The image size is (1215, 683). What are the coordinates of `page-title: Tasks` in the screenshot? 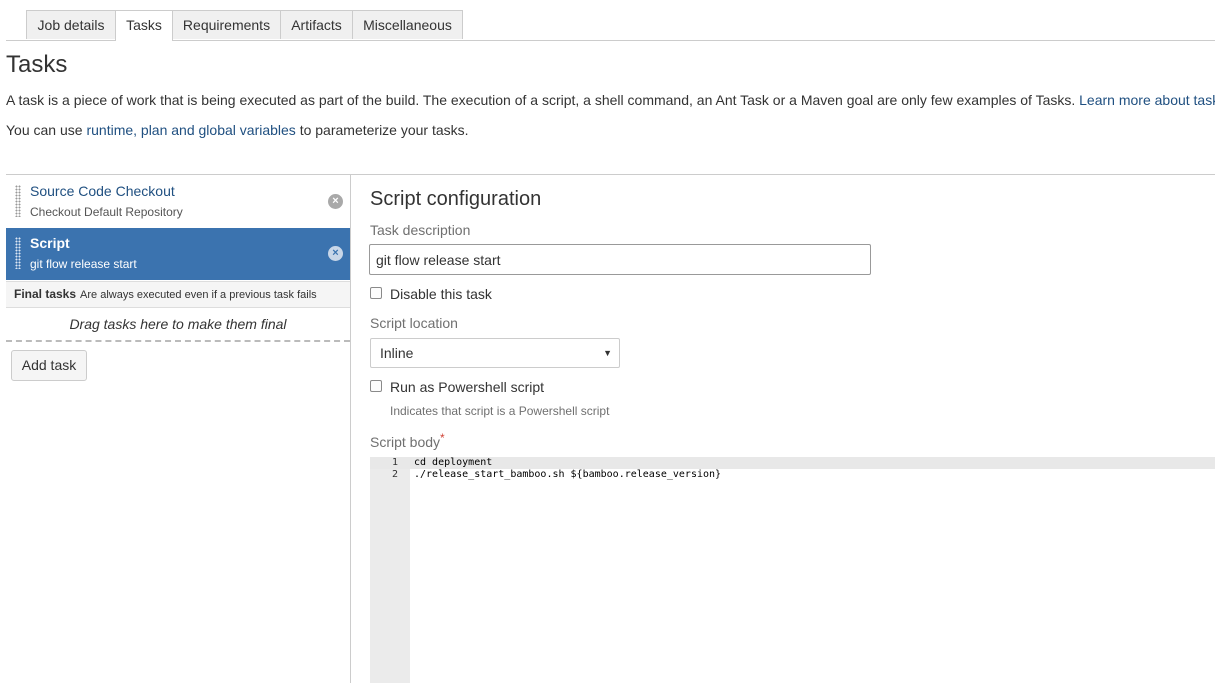 It's located at (37, 64).